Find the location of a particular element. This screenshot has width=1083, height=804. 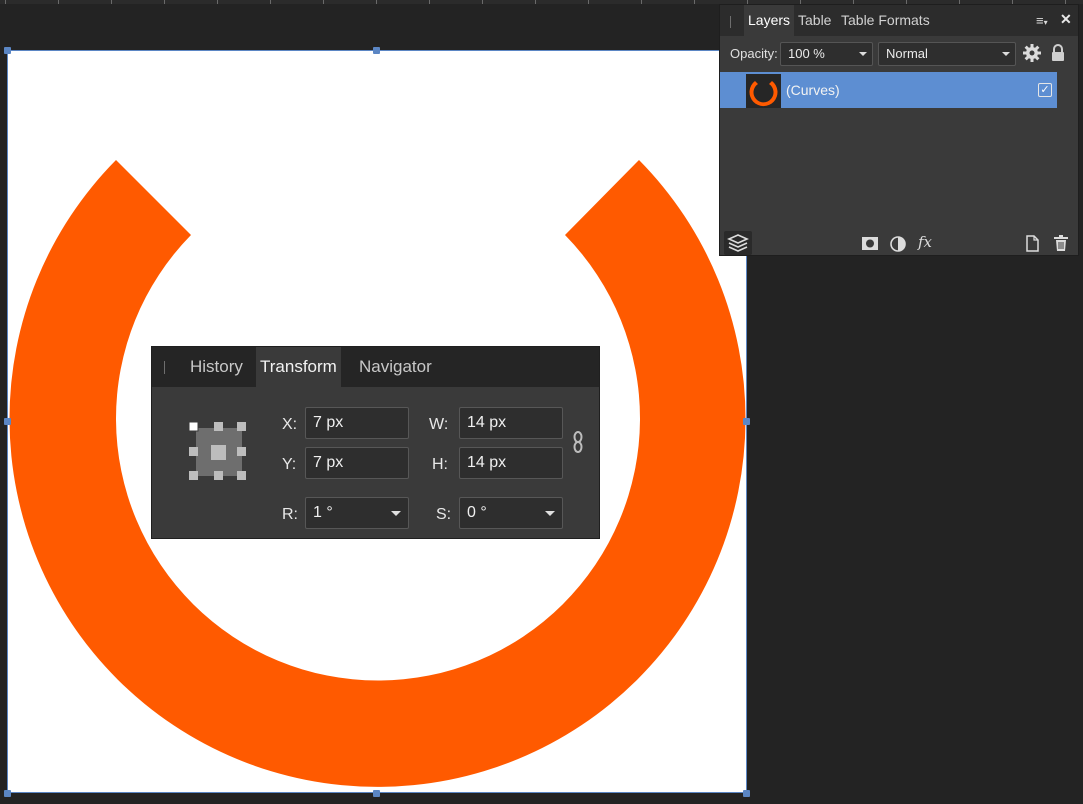

selection-handle-left is located at coordinates (7, 421).